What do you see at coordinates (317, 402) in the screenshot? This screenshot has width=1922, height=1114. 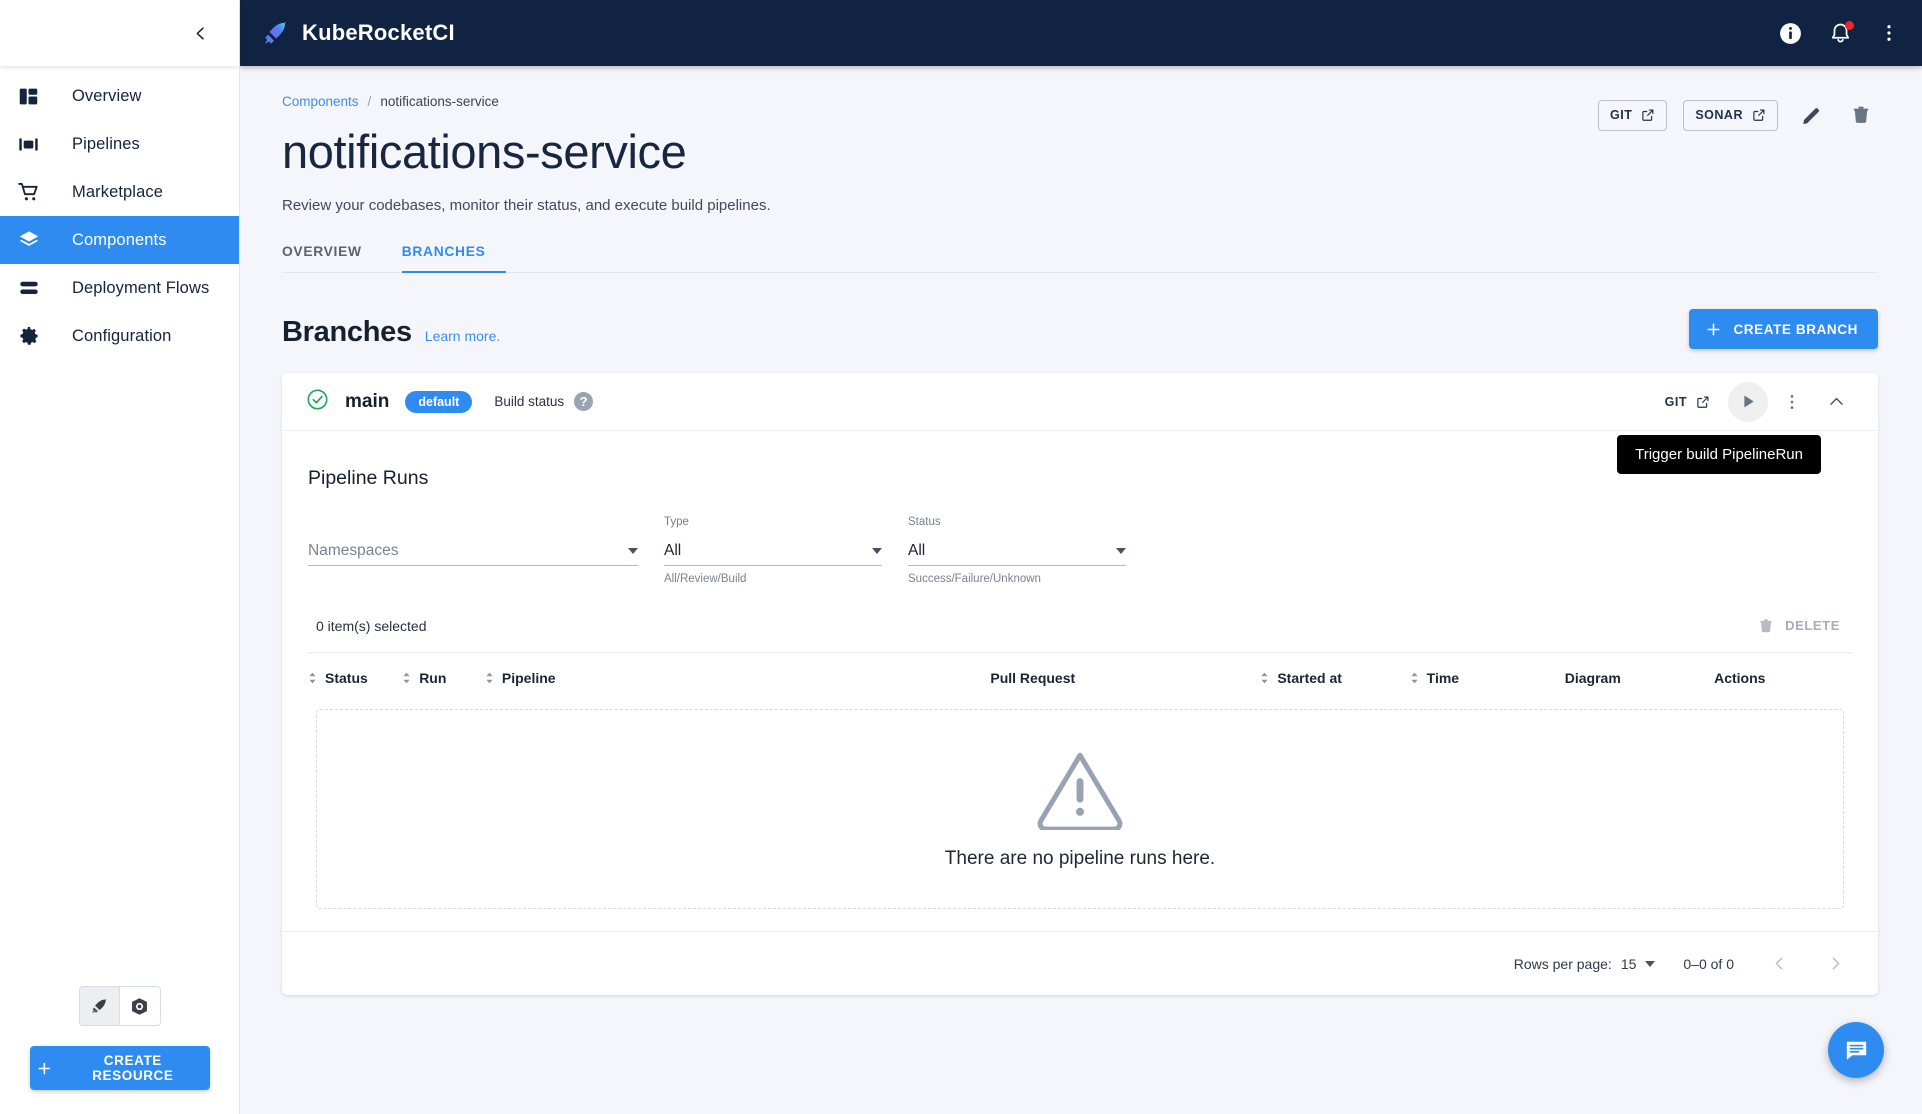 I see `check-circle-icon` at bounding box center [317, 402].